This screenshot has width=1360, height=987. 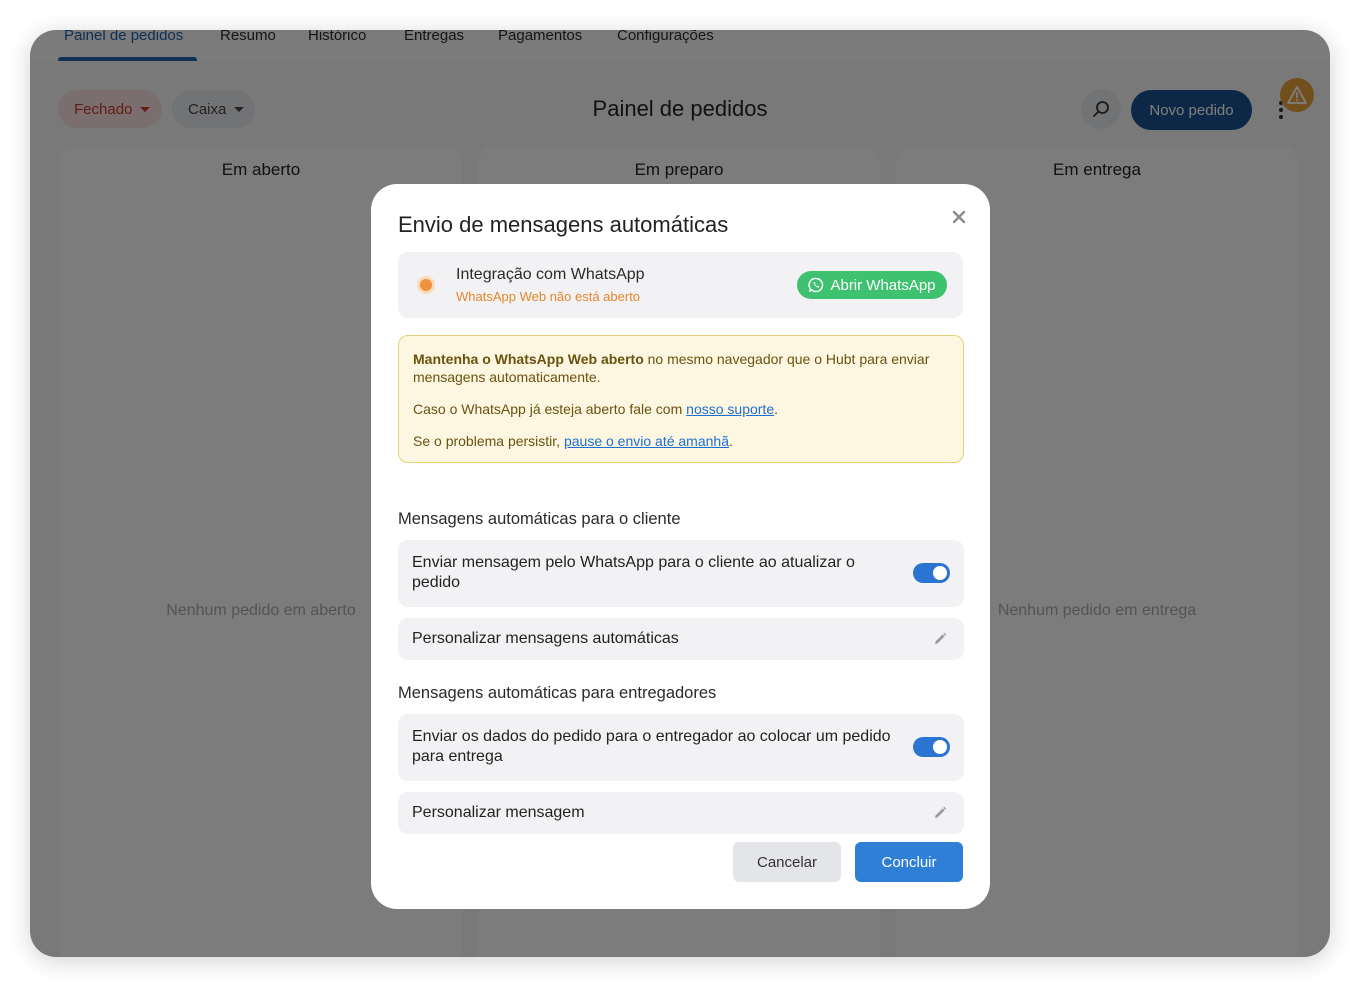 I want to click on confirm-button: Concluir, so click(x=909, y=862).